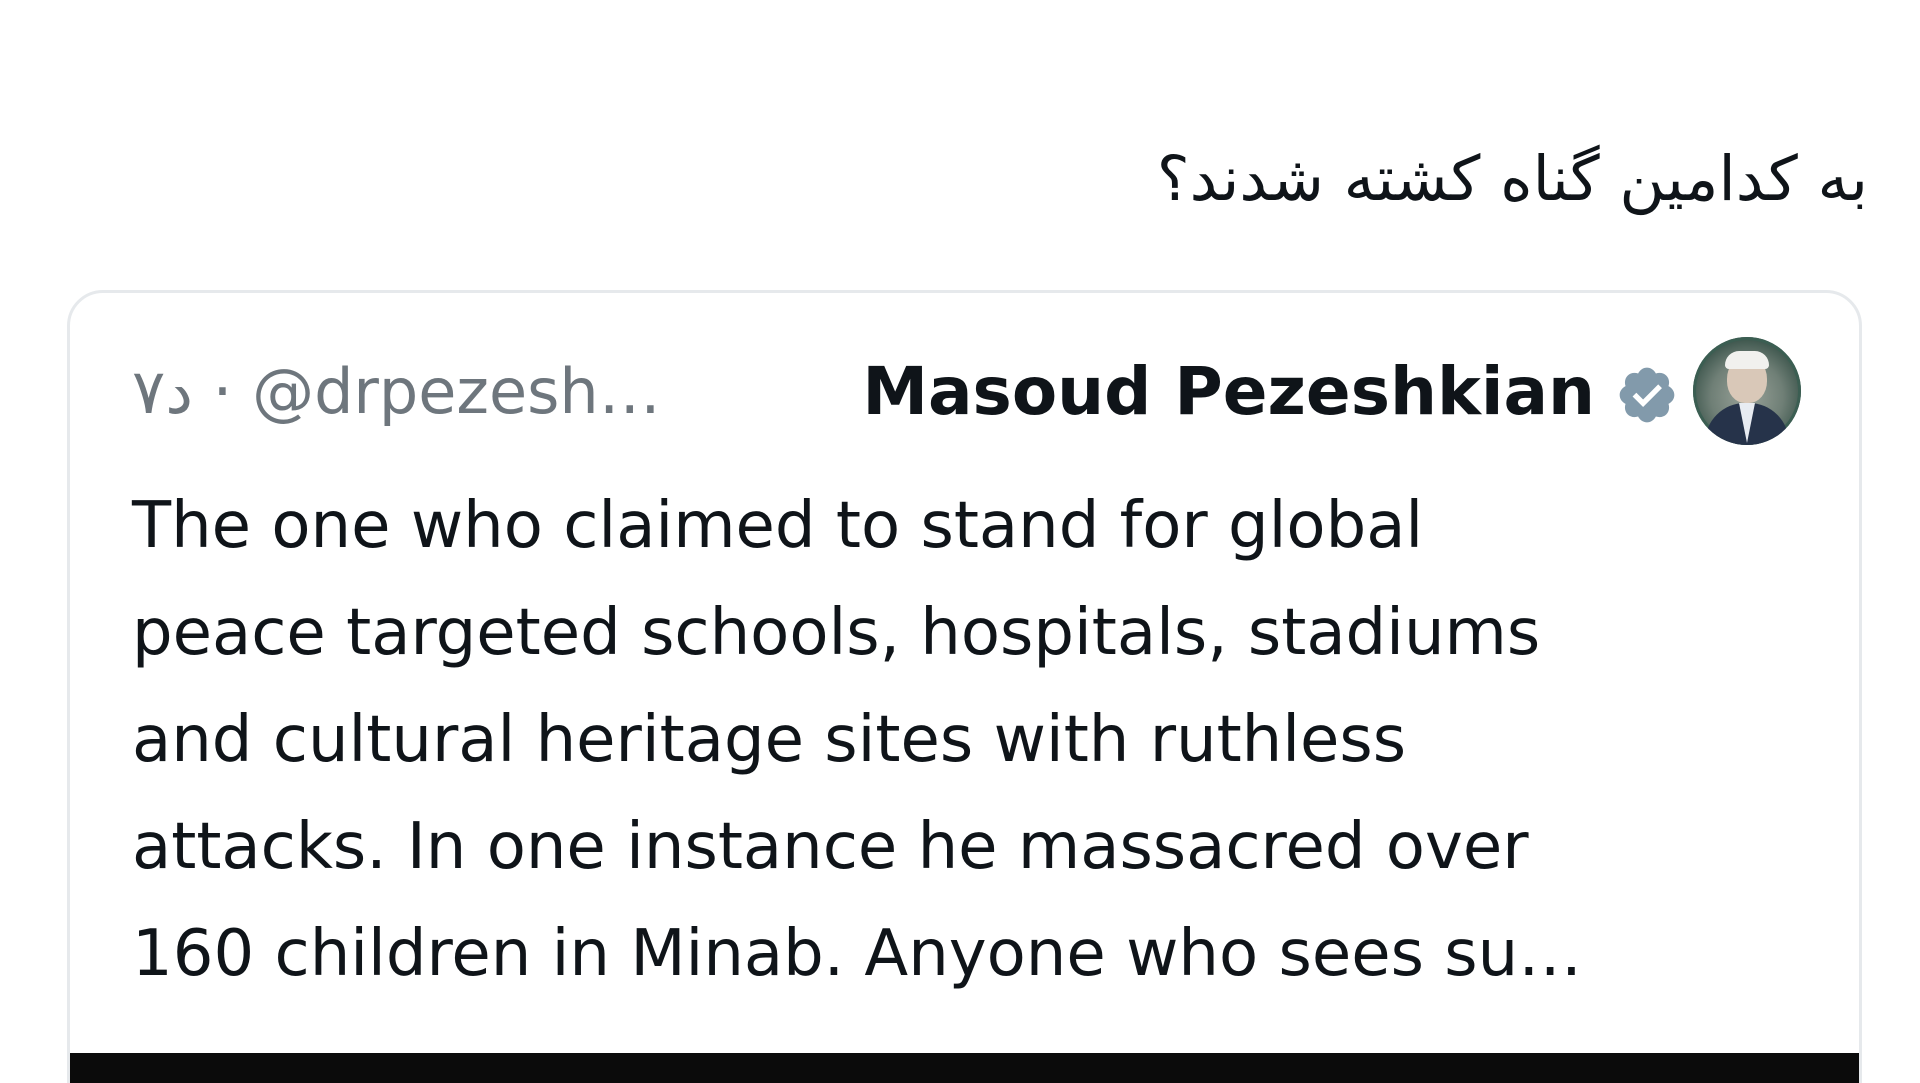  Describe the element at coordinates (1512, 178) in the screenshot. I see `post-text: به کدامین گناه کشته شدند؟` at that location.